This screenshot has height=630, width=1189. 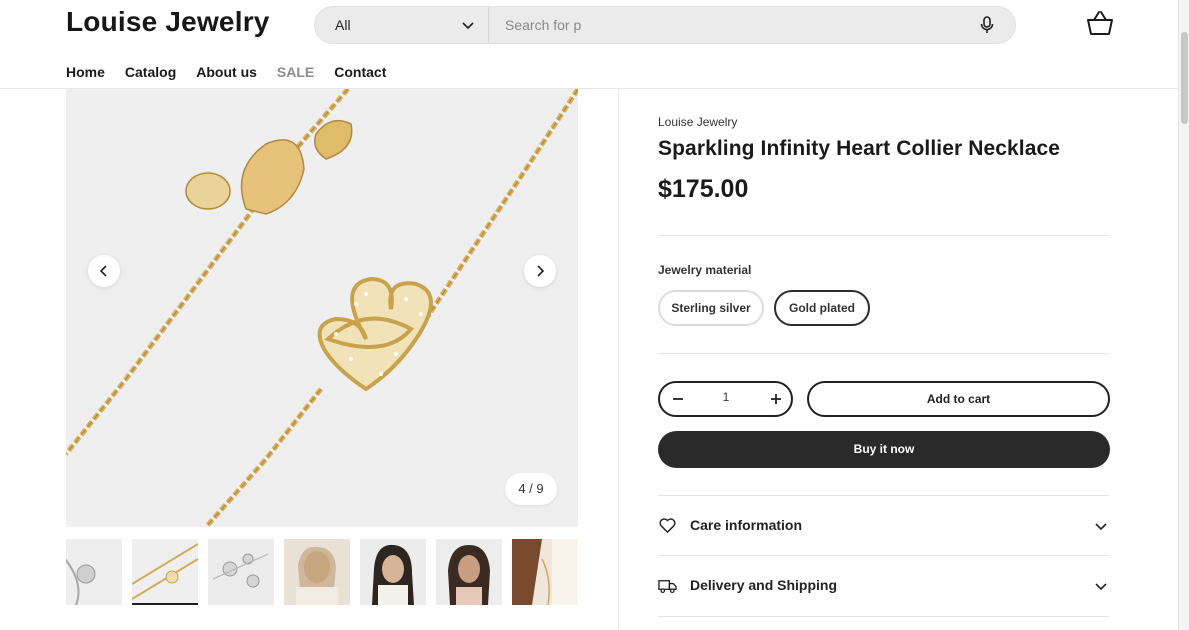 What do you see at coordinates (764, 585) in the screenshot?
I see `accordion-label: Delivery and Shipping` at bounding box center [764, 585].